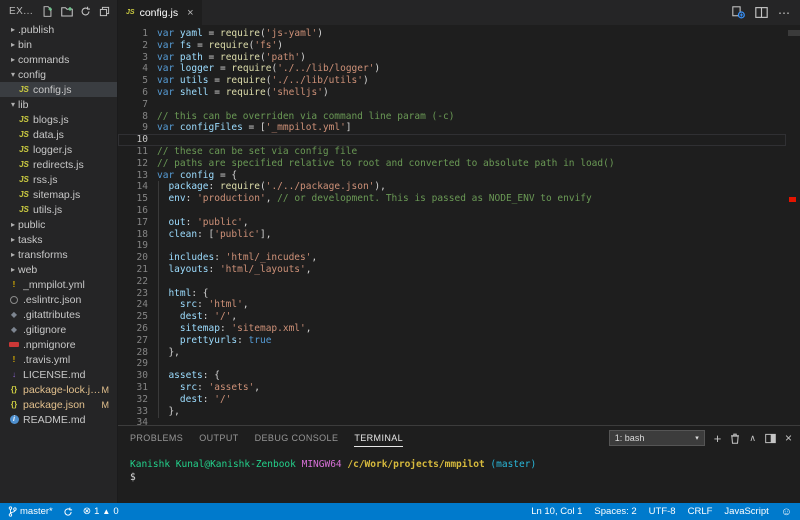 The image size is (800, 520). I want to click on language-mode: JavaScript, so click(746, 511).